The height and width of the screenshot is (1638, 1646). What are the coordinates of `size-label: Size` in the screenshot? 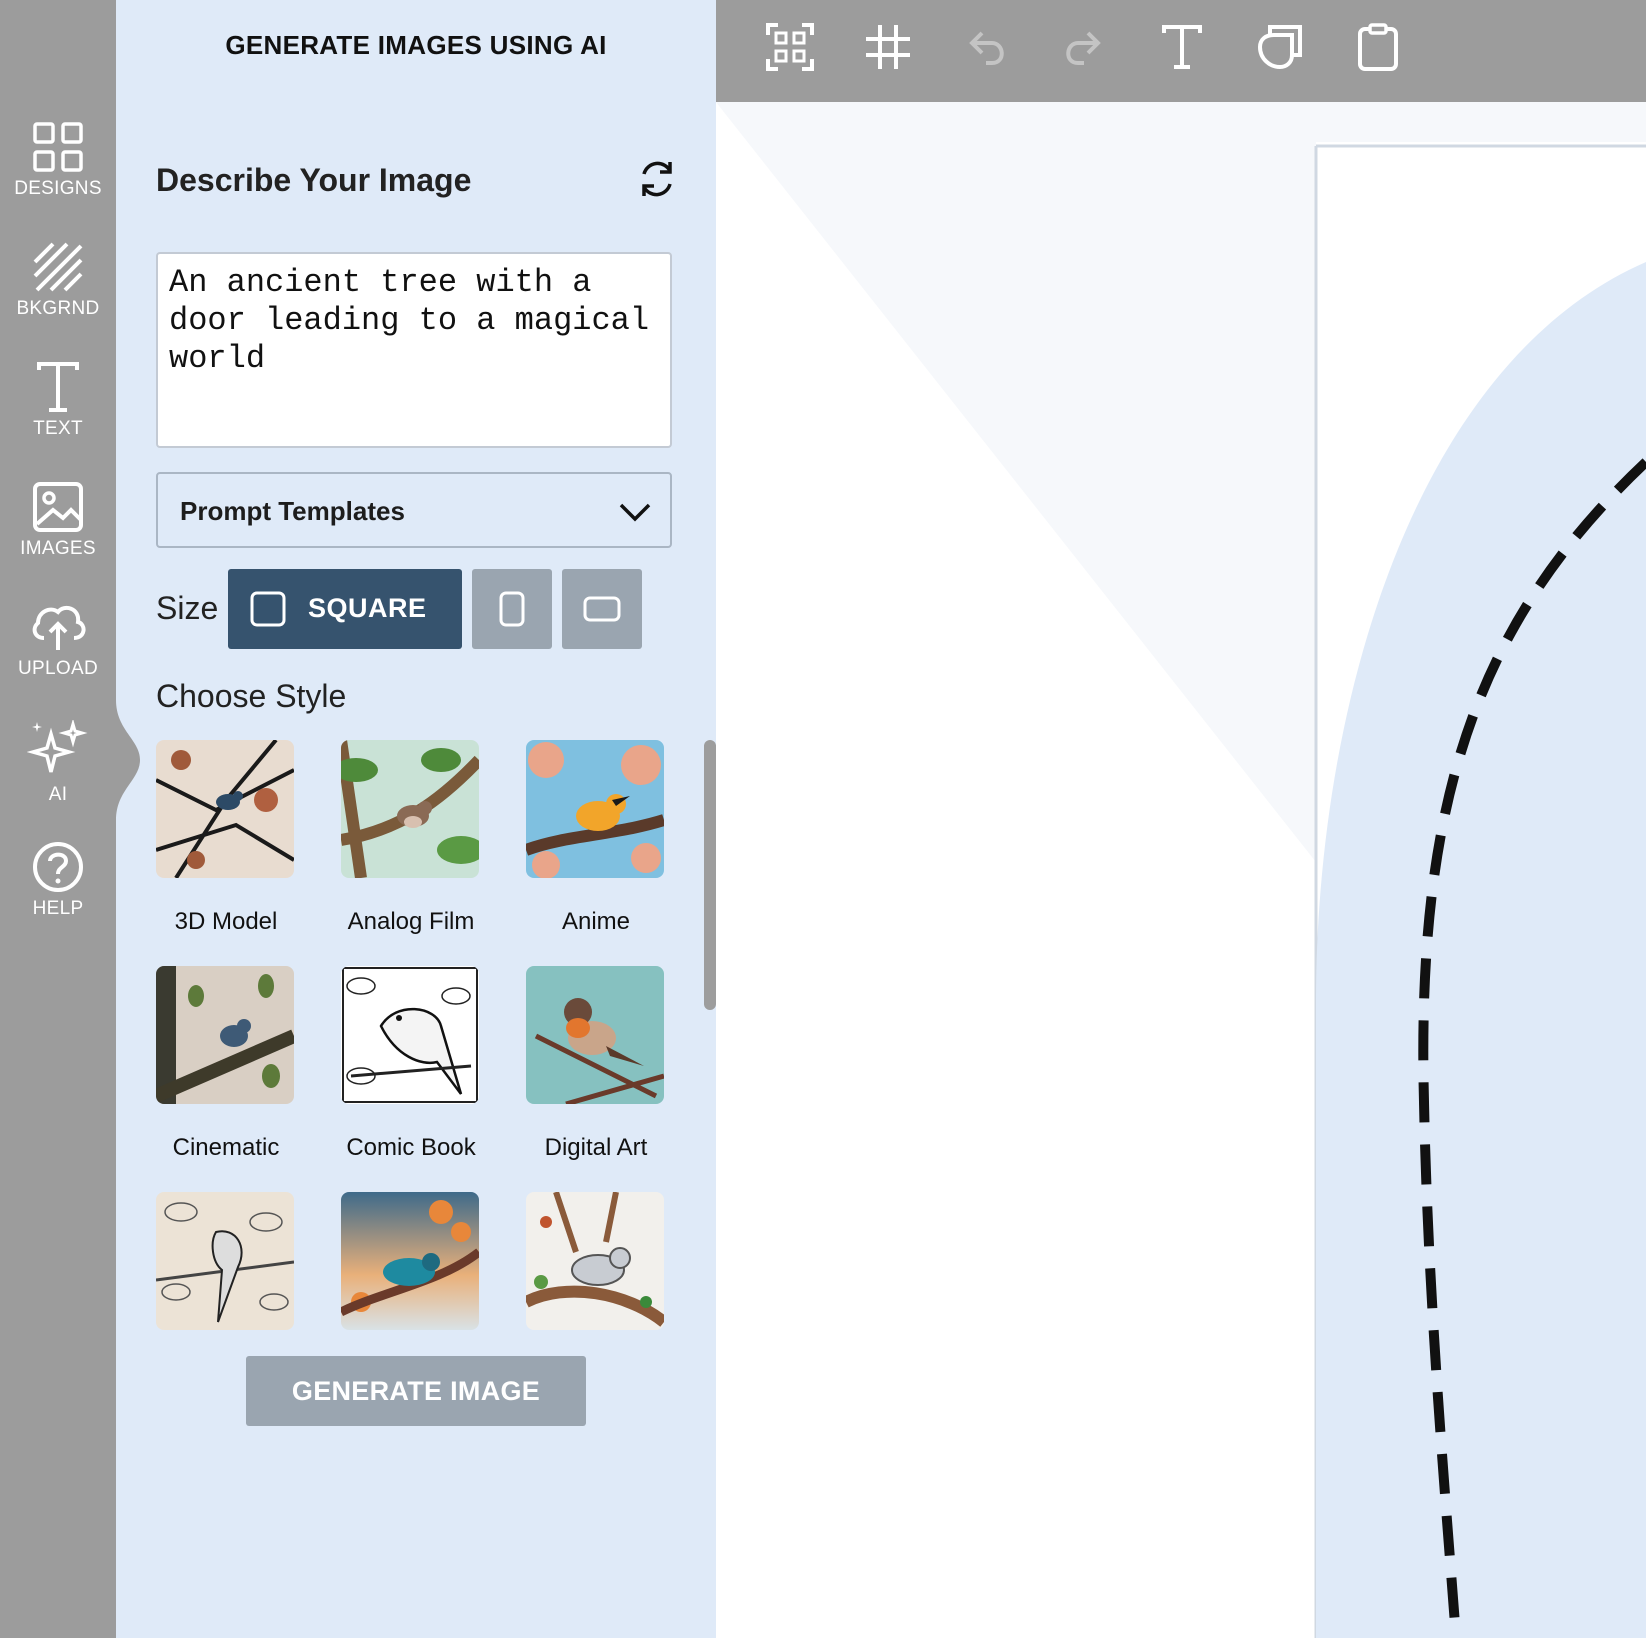 It's located at (187, 608).